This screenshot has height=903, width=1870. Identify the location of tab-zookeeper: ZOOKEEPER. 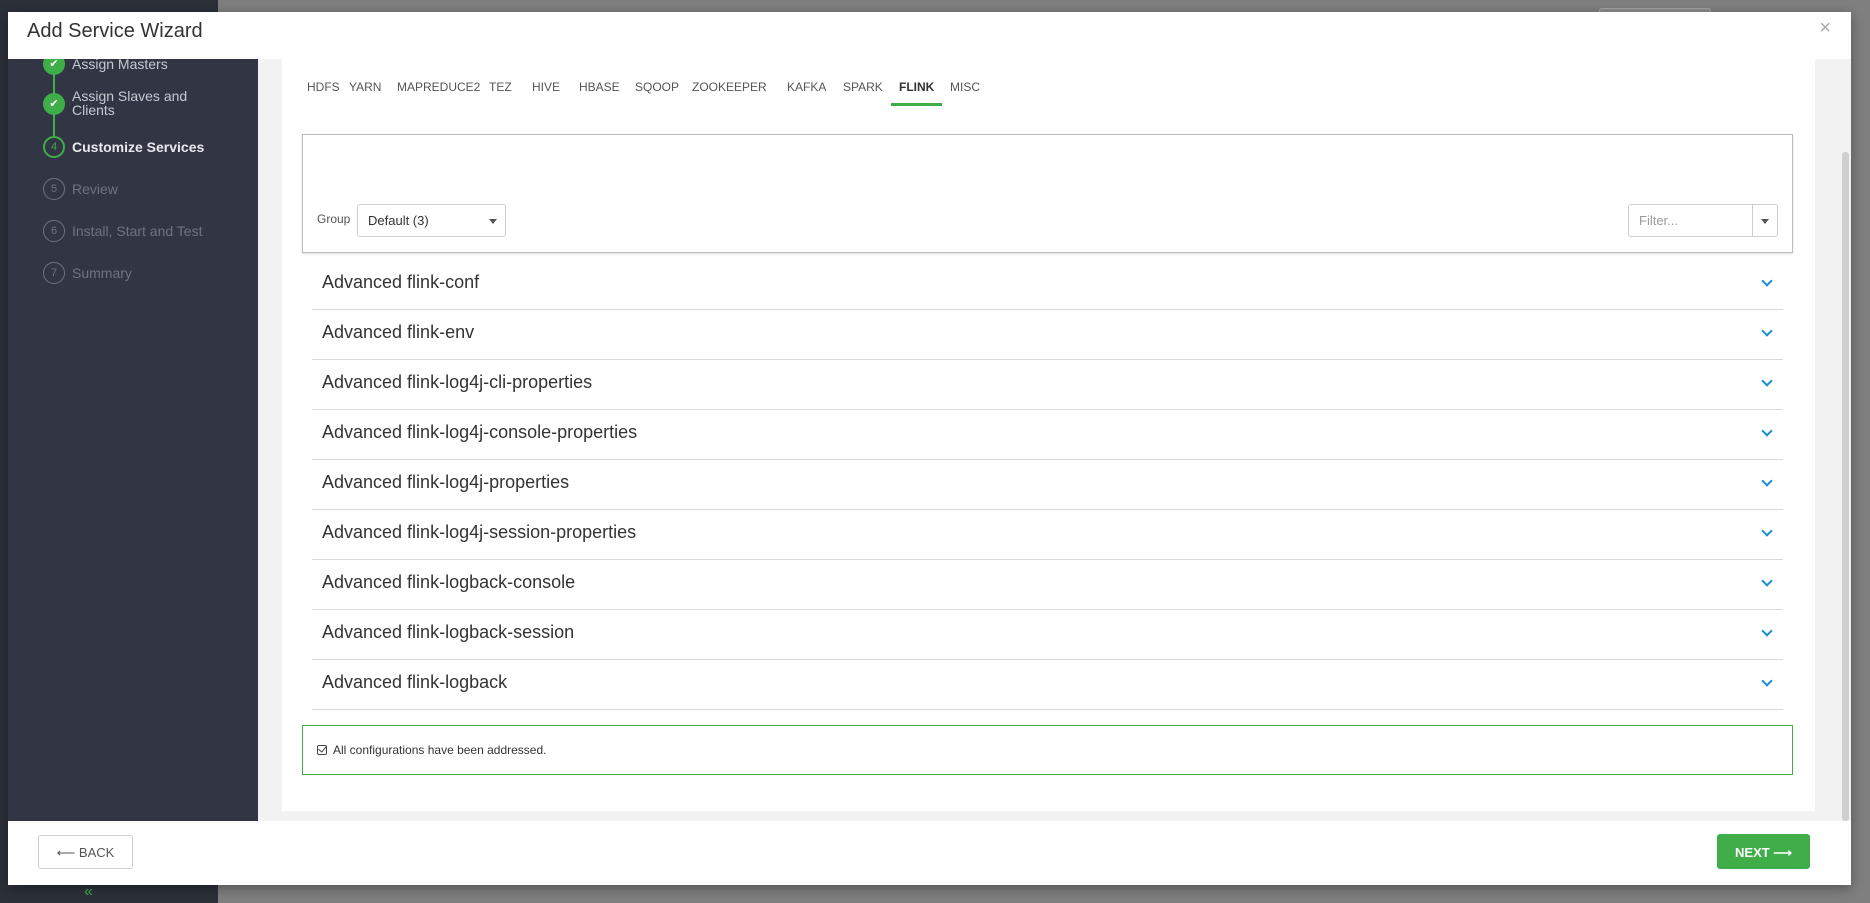
(729, 87).